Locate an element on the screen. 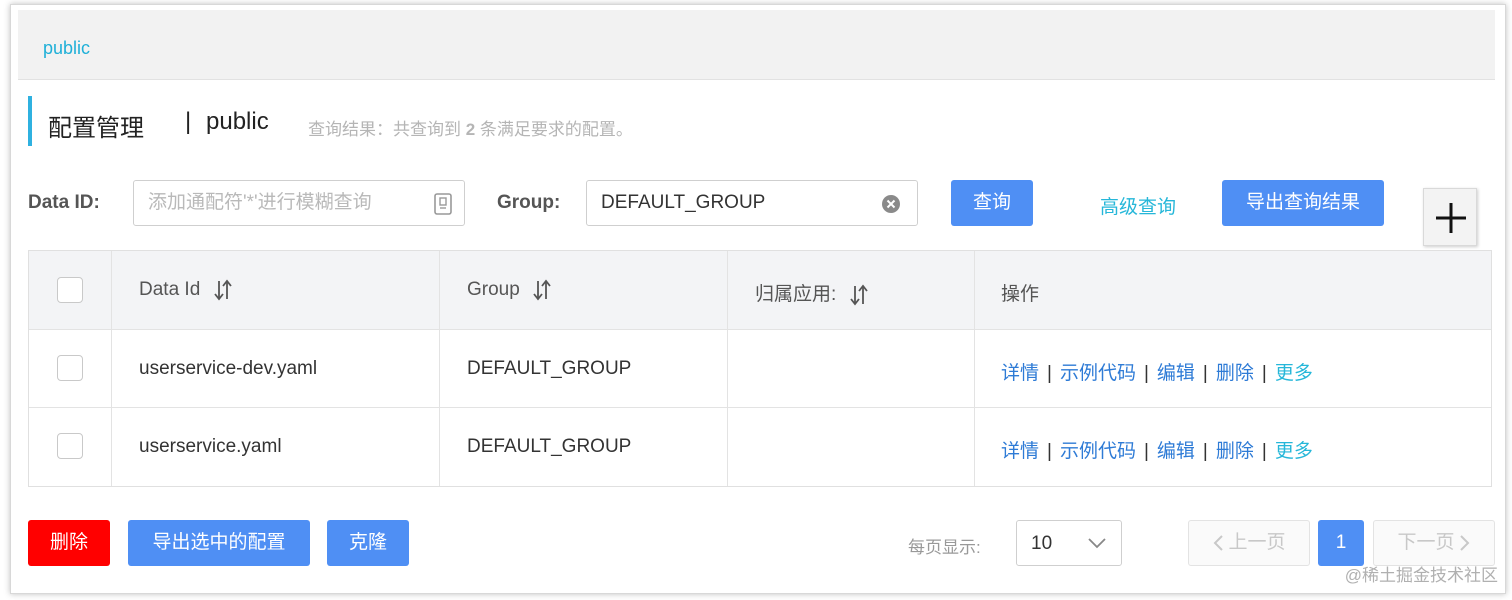 The height and width of the screenshot is (600, 1512). title-accent-bar is located at coordinates (30, 121).